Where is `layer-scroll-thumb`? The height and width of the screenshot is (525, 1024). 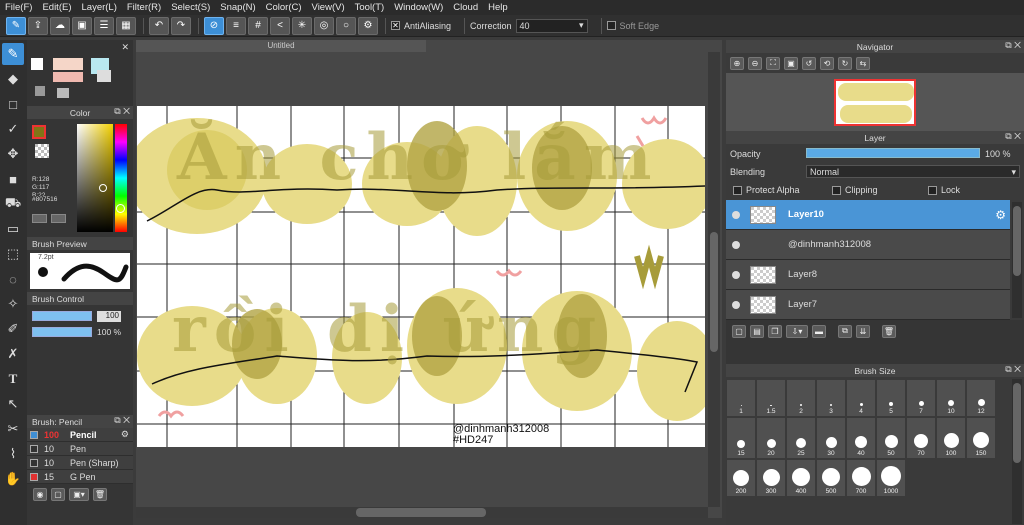 layer-scroll-thumb is located at coordinates (1017, 241).